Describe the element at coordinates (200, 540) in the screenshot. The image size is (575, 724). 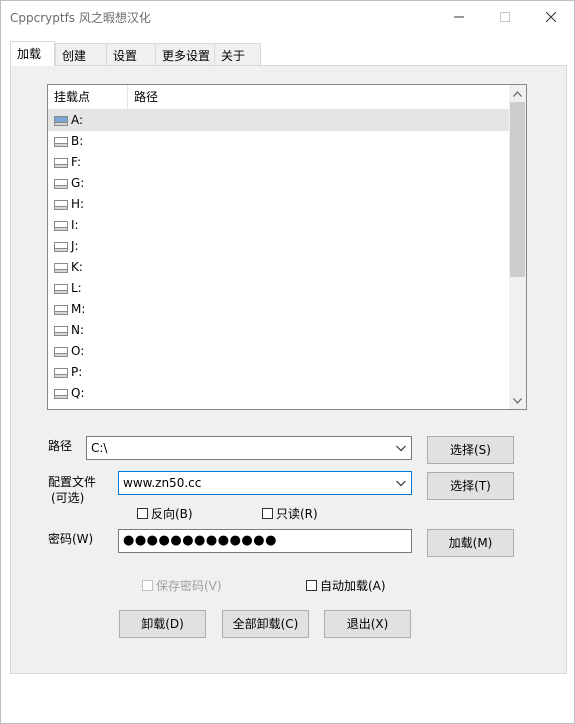
I see `password-mask: ●●●●●●●●●●●●●` at that location.